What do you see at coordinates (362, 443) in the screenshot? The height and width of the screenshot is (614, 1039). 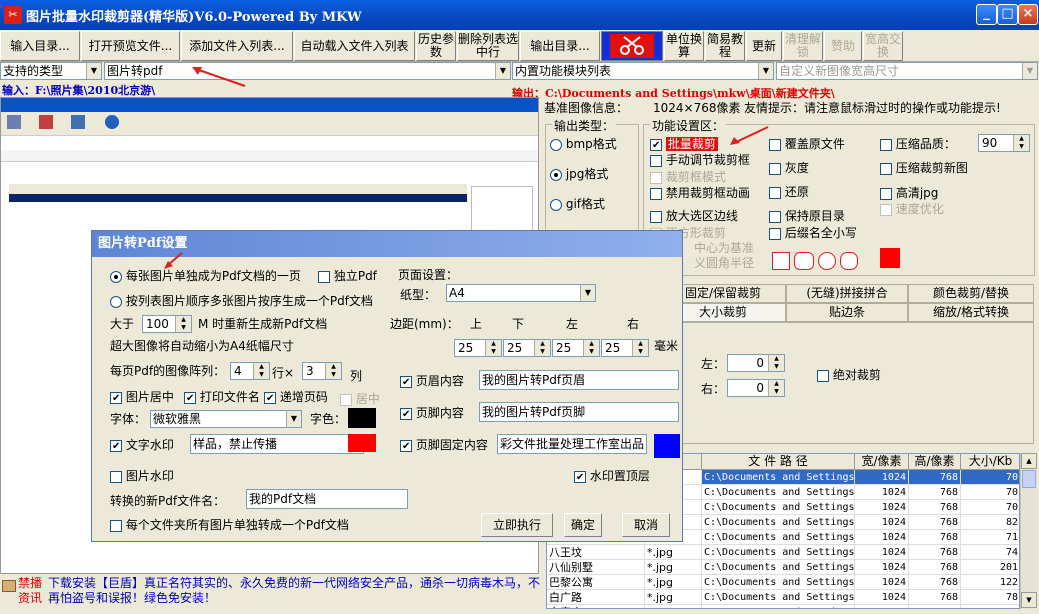 I see `watermark-color-swatch` at bounding box center [362, 443].